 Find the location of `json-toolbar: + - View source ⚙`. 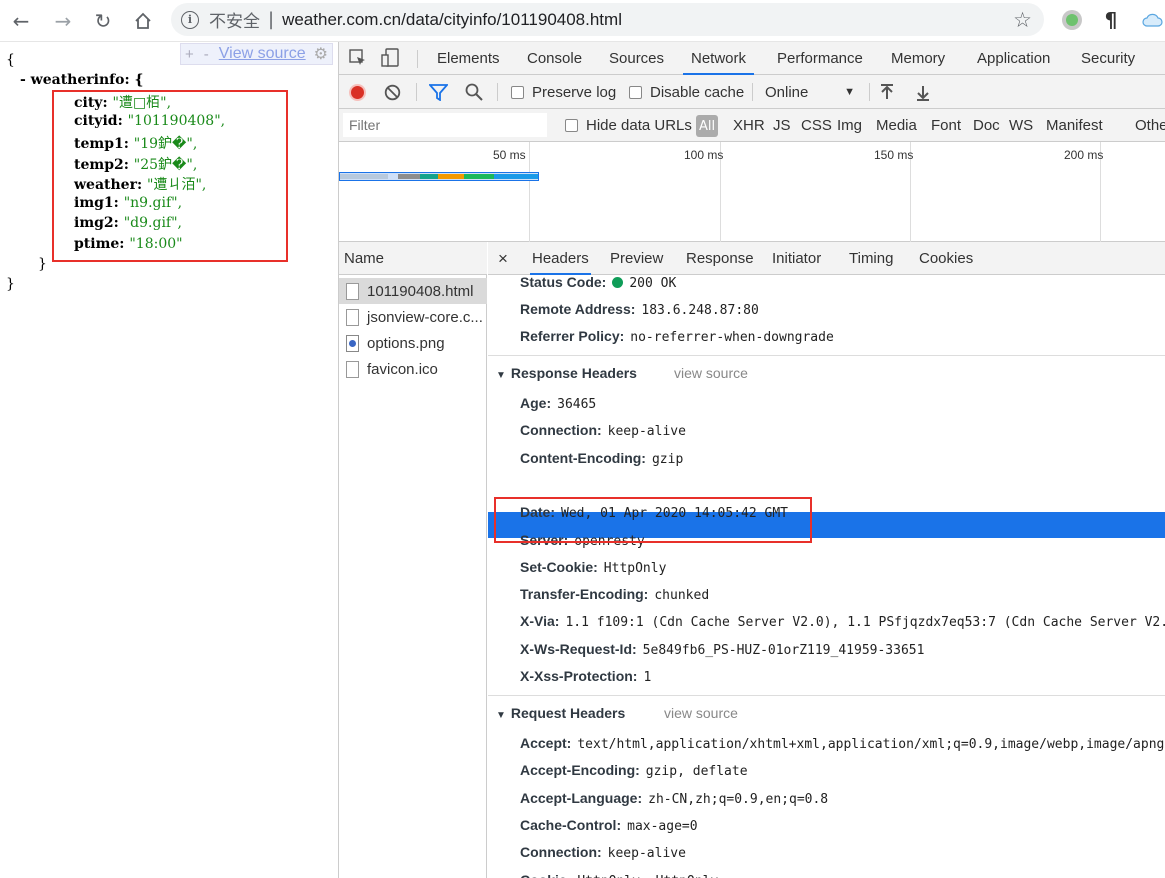

json-toolbar: + - View source ⚙ is located at coordinates (256, 54).